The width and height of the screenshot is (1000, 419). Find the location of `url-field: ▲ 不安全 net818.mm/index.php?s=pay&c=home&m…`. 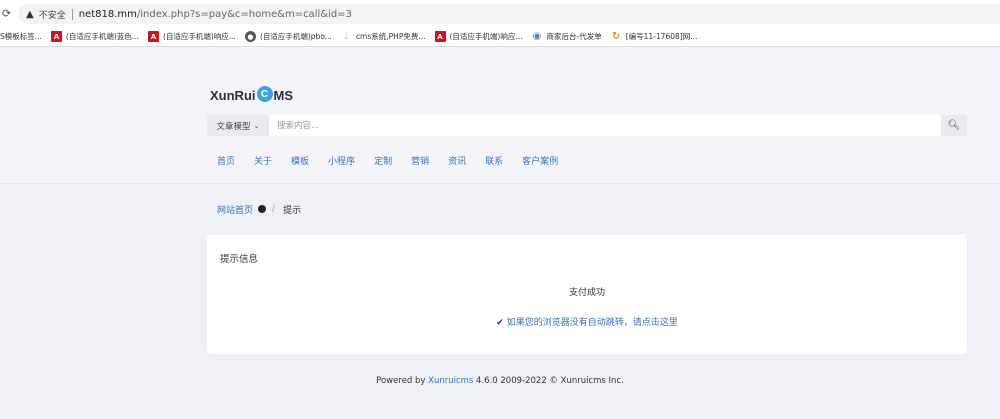

url-field: ▲ 不安全 net818.mm/index.php?s=pay&c=home&m… is located at coordinates (509, 14).